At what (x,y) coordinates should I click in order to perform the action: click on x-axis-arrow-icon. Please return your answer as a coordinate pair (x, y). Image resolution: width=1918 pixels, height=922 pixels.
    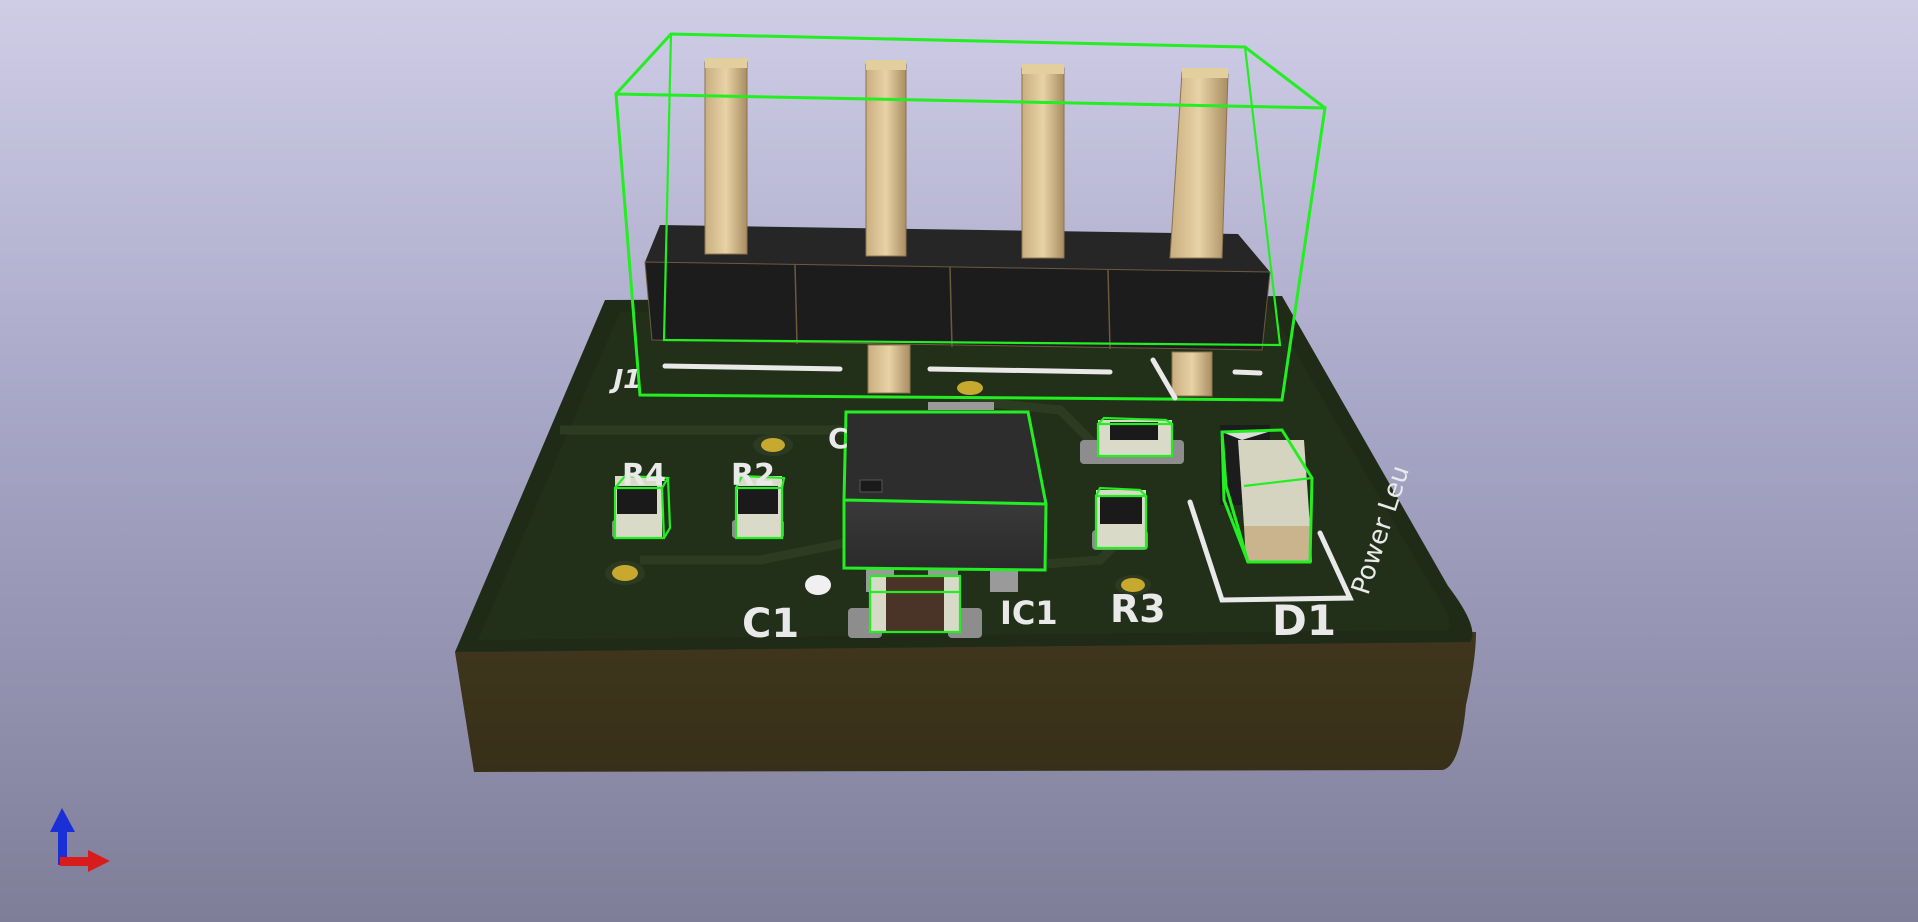
    Looking at the image, I should click on (85, 861).